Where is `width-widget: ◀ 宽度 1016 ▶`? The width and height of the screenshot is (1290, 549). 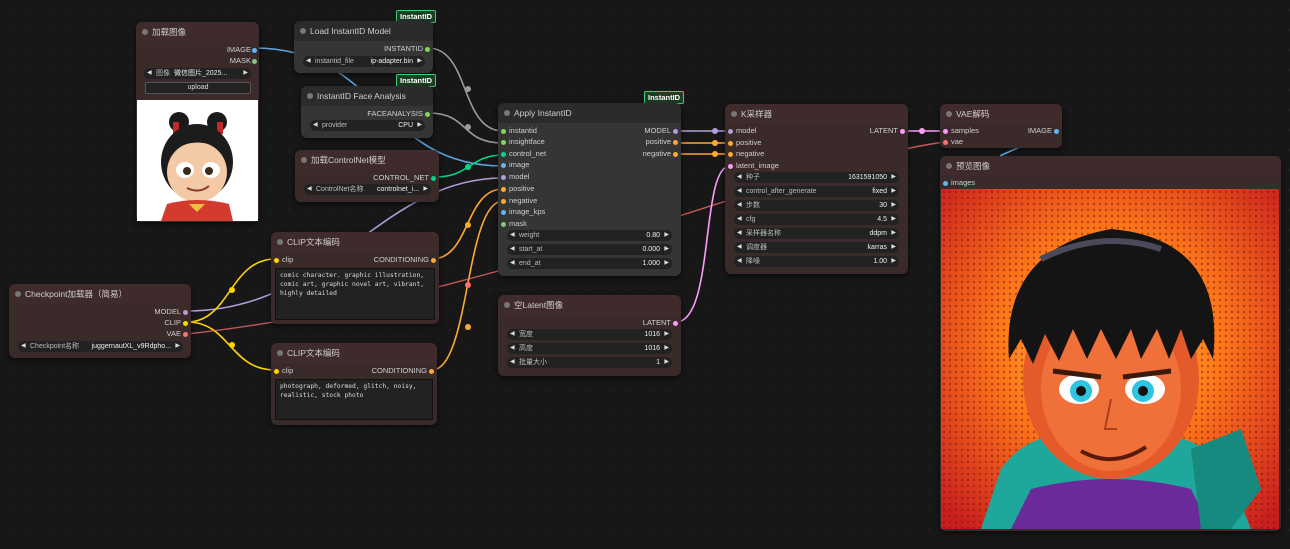 width-widget: ◀ 宽度 1016 ▶ is located at coordinates (589, 334).